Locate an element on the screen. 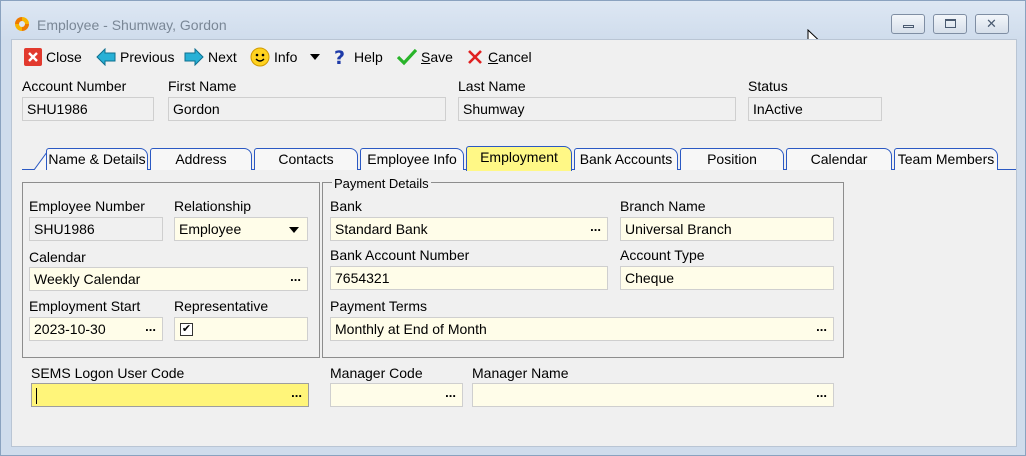  cancel-accelerator: C is located at coordinates (493, 57).